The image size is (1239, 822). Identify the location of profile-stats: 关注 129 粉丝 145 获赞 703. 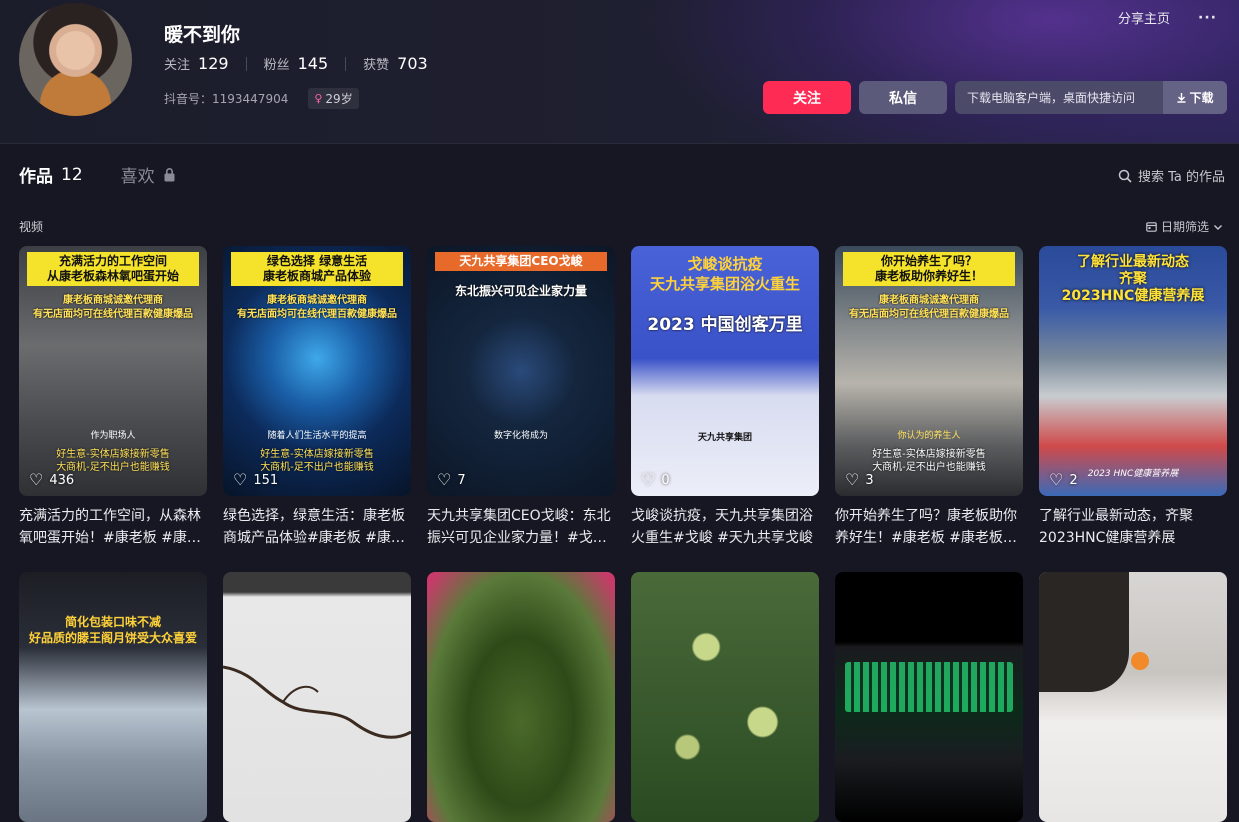
(296, 63).